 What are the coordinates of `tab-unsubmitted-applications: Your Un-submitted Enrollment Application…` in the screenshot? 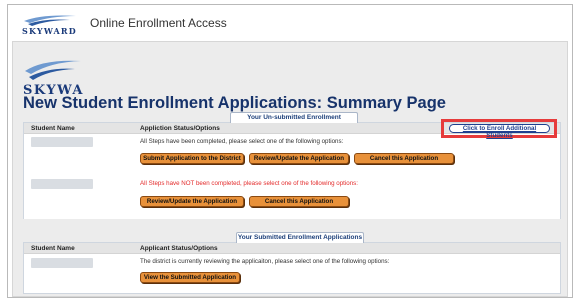 It's located at (294, 121).